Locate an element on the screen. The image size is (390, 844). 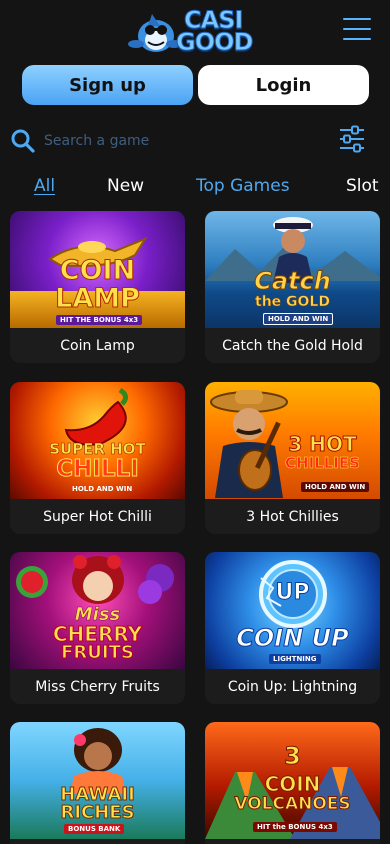
art-title-line3: VOLCANOES is located at coordinates (292, 804).